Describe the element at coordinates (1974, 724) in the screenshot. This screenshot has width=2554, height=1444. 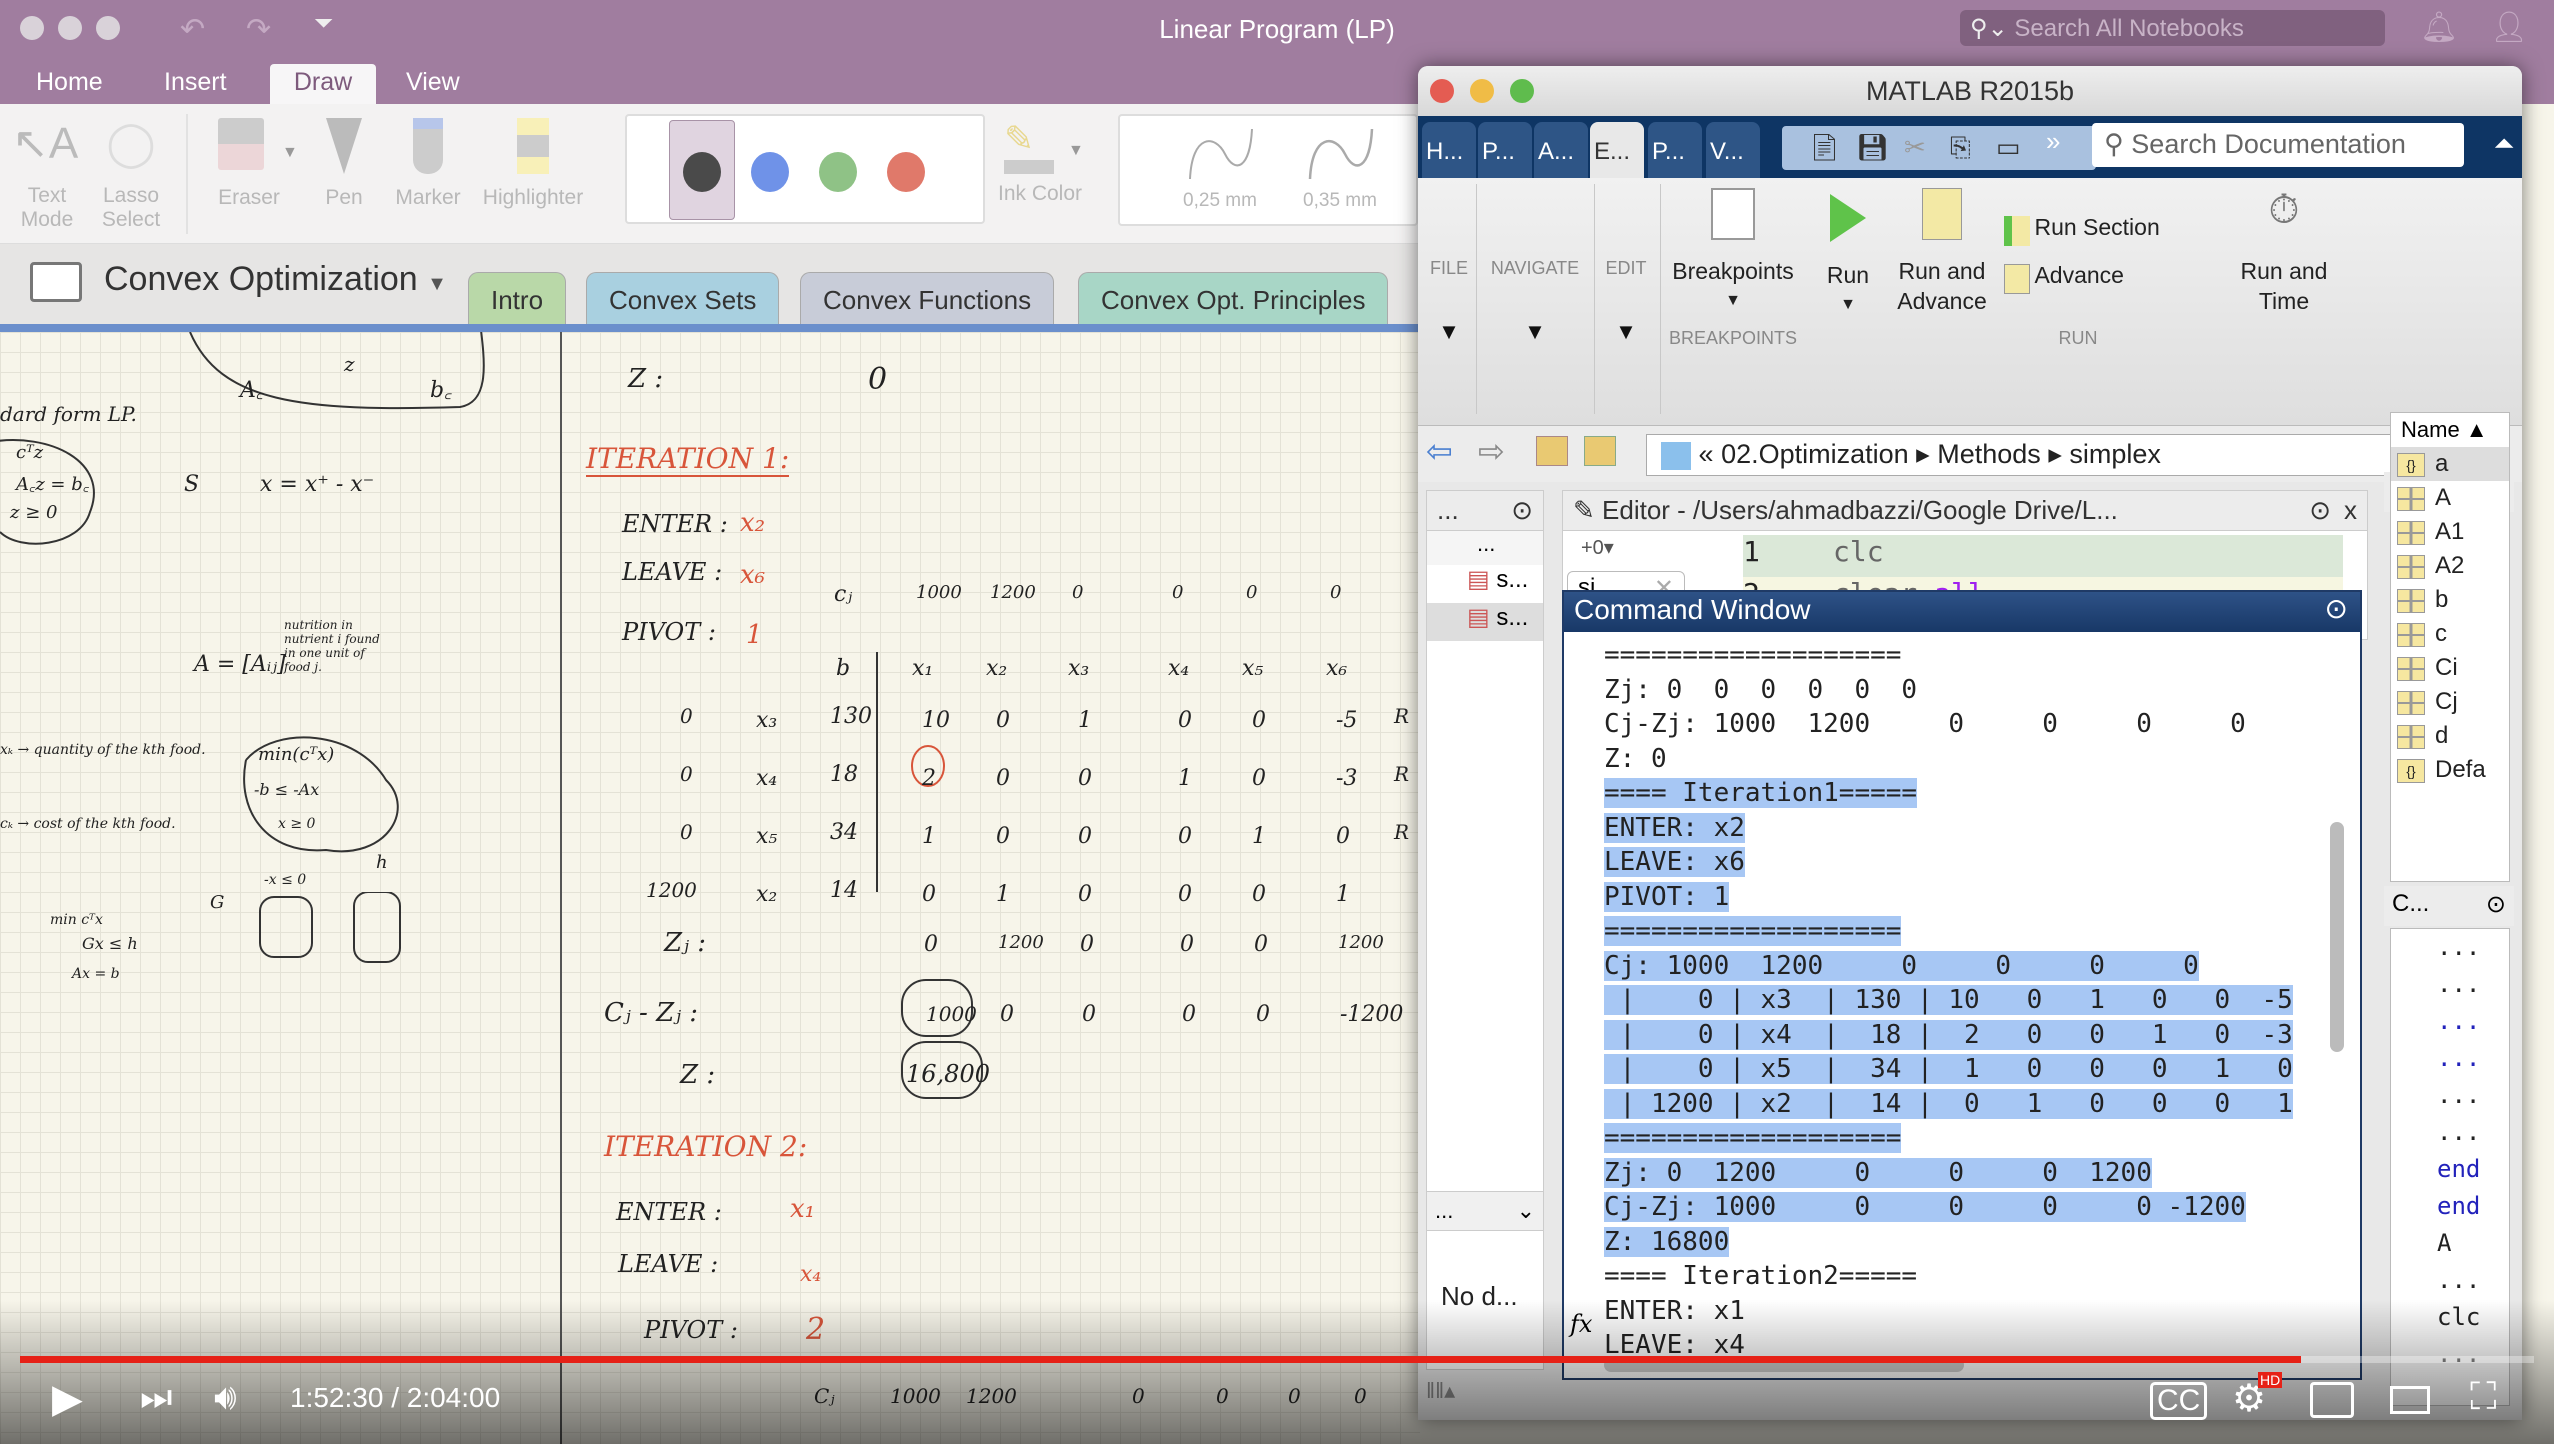
I see `command-output-line: Cj-Zj: 1000 1200 0 0 0 0` at that location.